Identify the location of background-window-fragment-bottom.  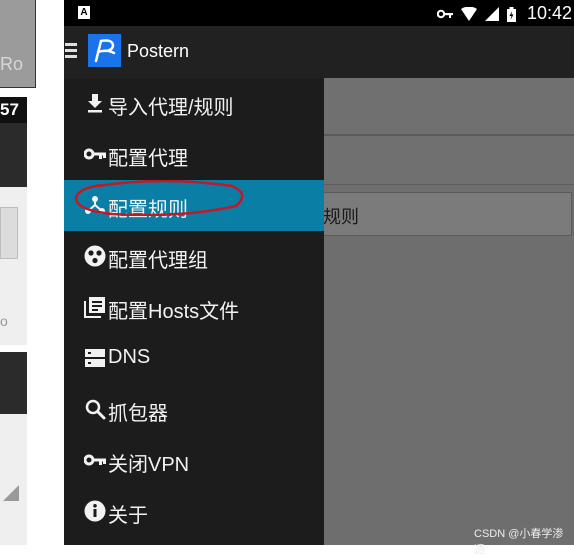
(13, 448).